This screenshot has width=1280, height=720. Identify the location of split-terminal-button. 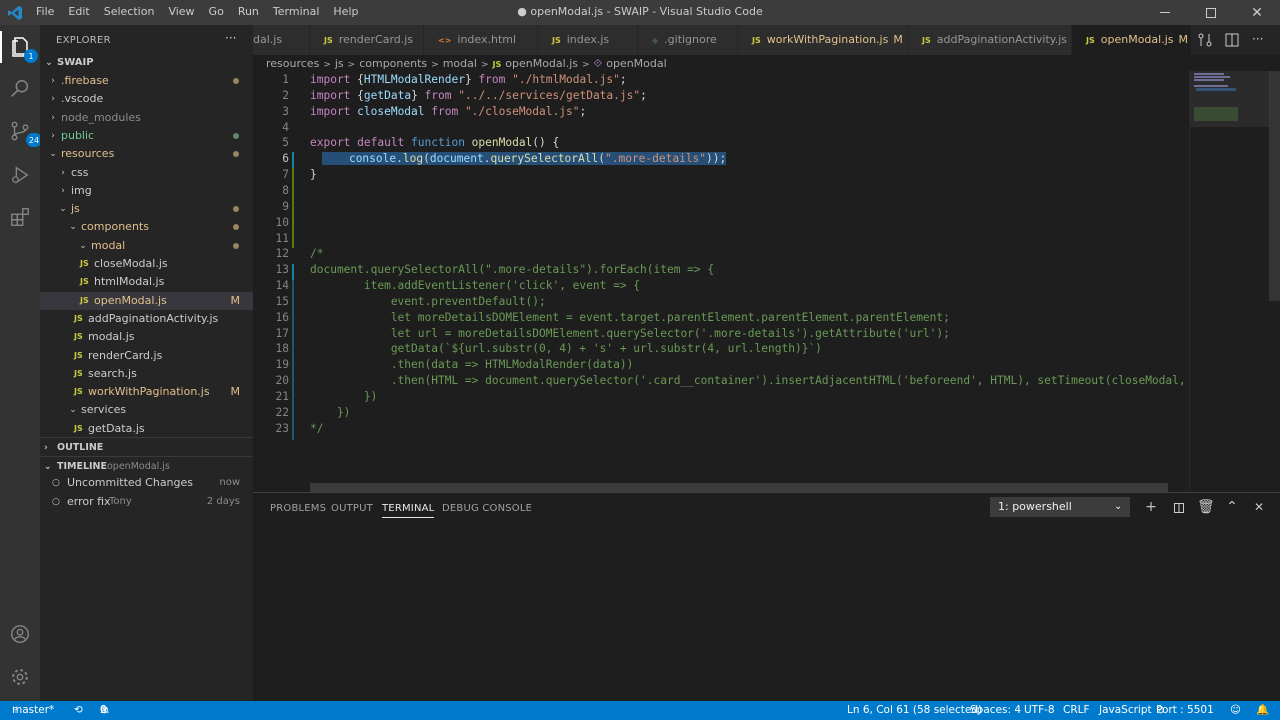
(1179, 507).